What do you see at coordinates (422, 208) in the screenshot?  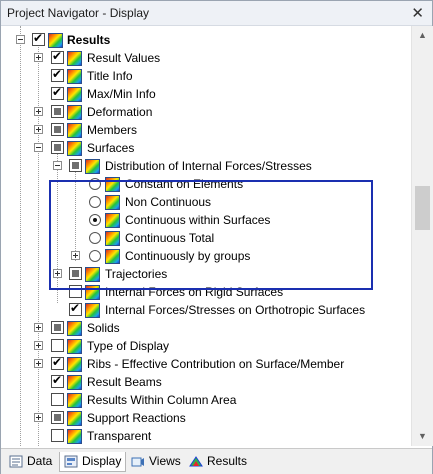 I see `scrollbar-thumb` at bounding box center [422, 208].